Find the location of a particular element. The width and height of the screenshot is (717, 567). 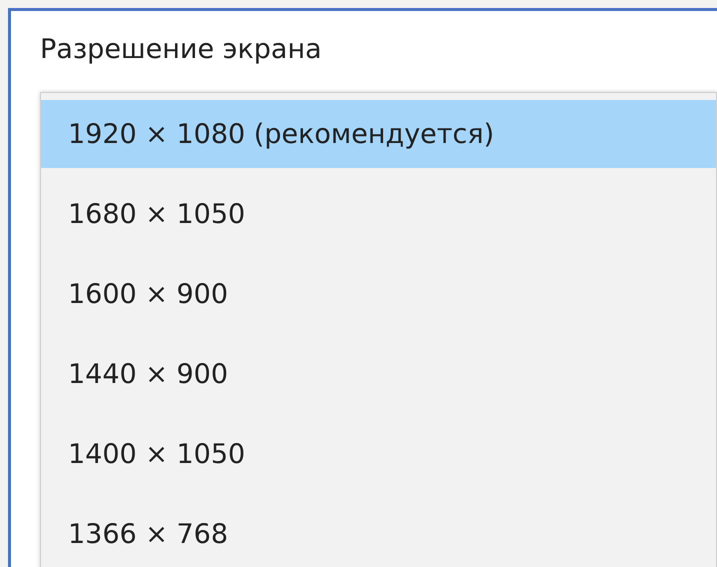

resolution-option: 1920 × 1080 (рекомендуется) is located at coordinates (378, 134).